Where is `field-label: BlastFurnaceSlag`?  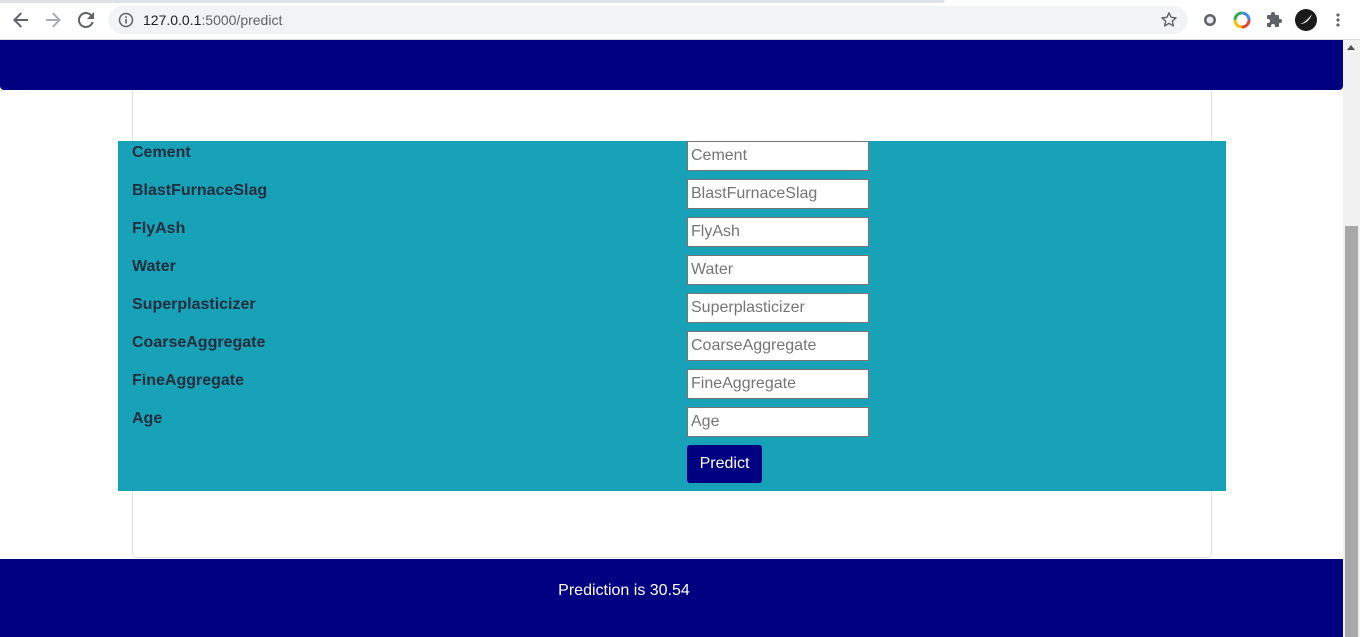
field-label: BlastFurnaceSlag is located at coordinates (200, 190).